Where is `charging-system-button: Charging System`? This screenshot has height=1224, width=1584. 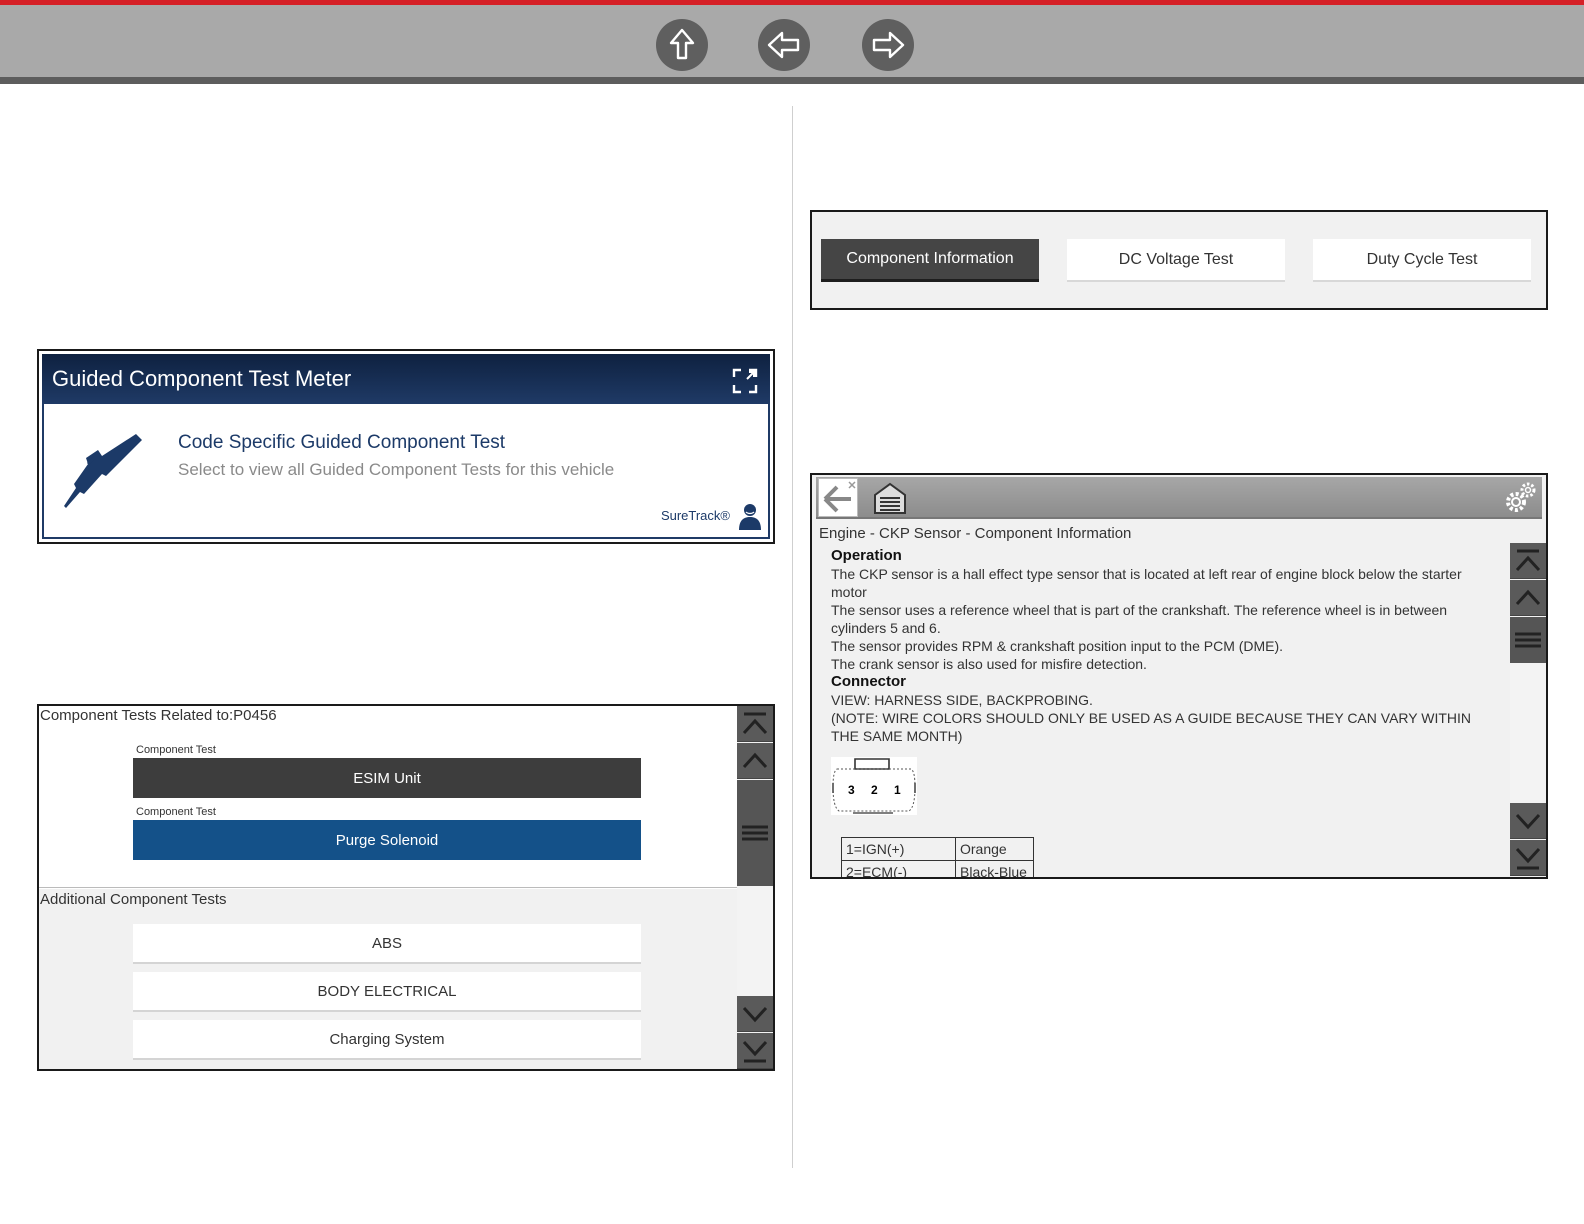
charging-system-button: Charging System is located at coordinates (387, 1040).